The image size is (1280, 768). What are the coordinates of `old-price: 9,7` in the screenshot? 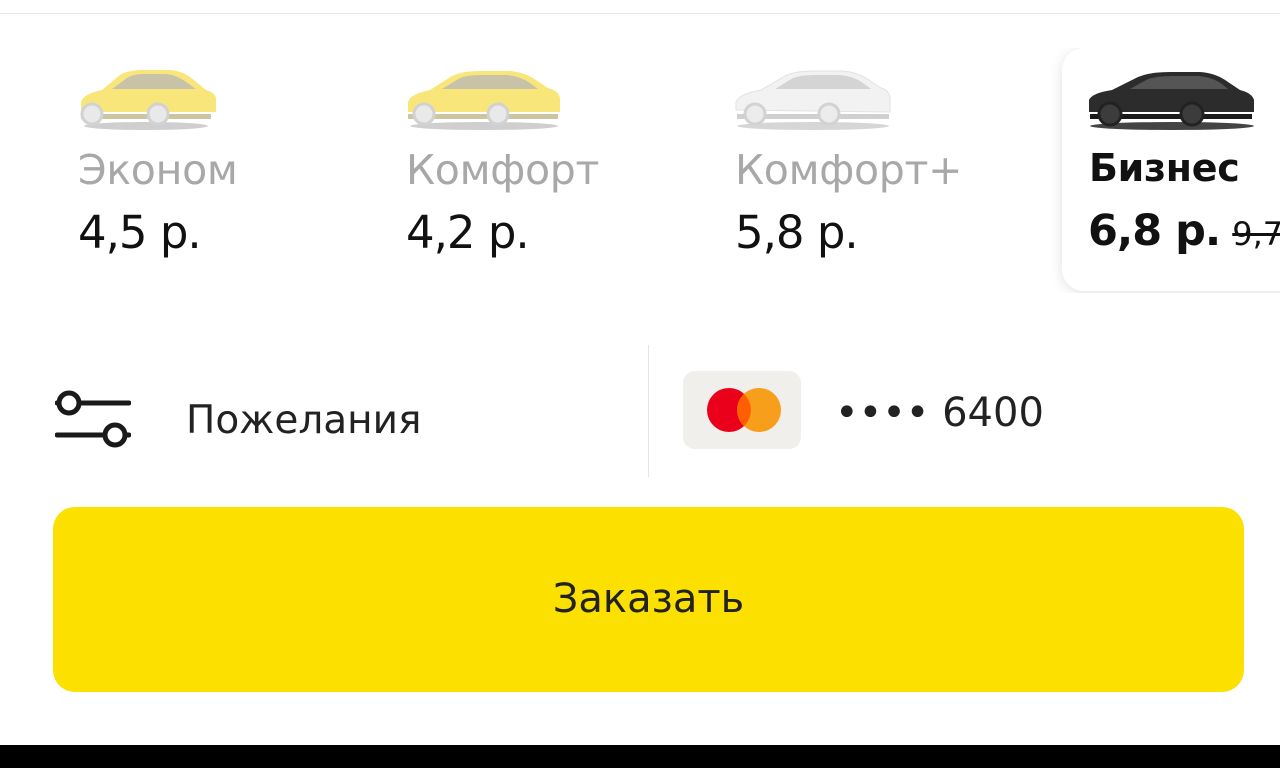 It's located at (1256, 234).